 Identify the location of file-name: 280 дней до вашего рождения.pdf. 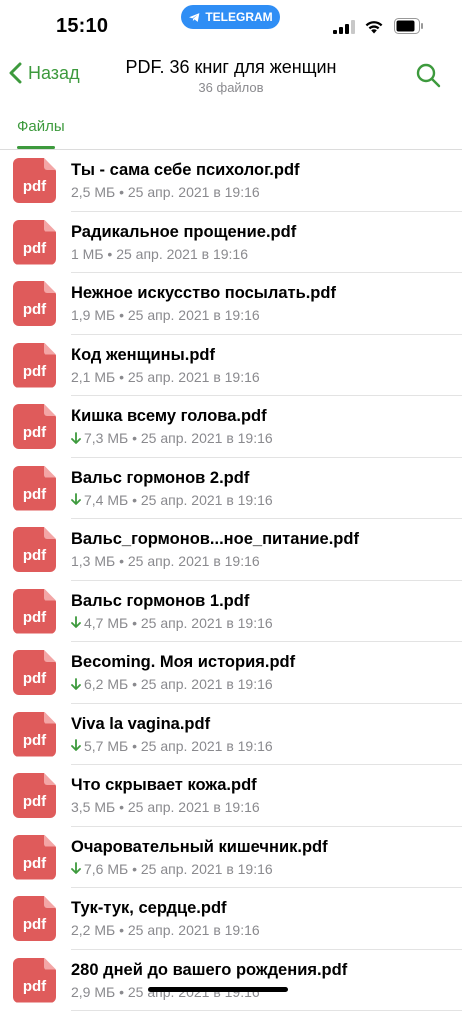
(209, 970).